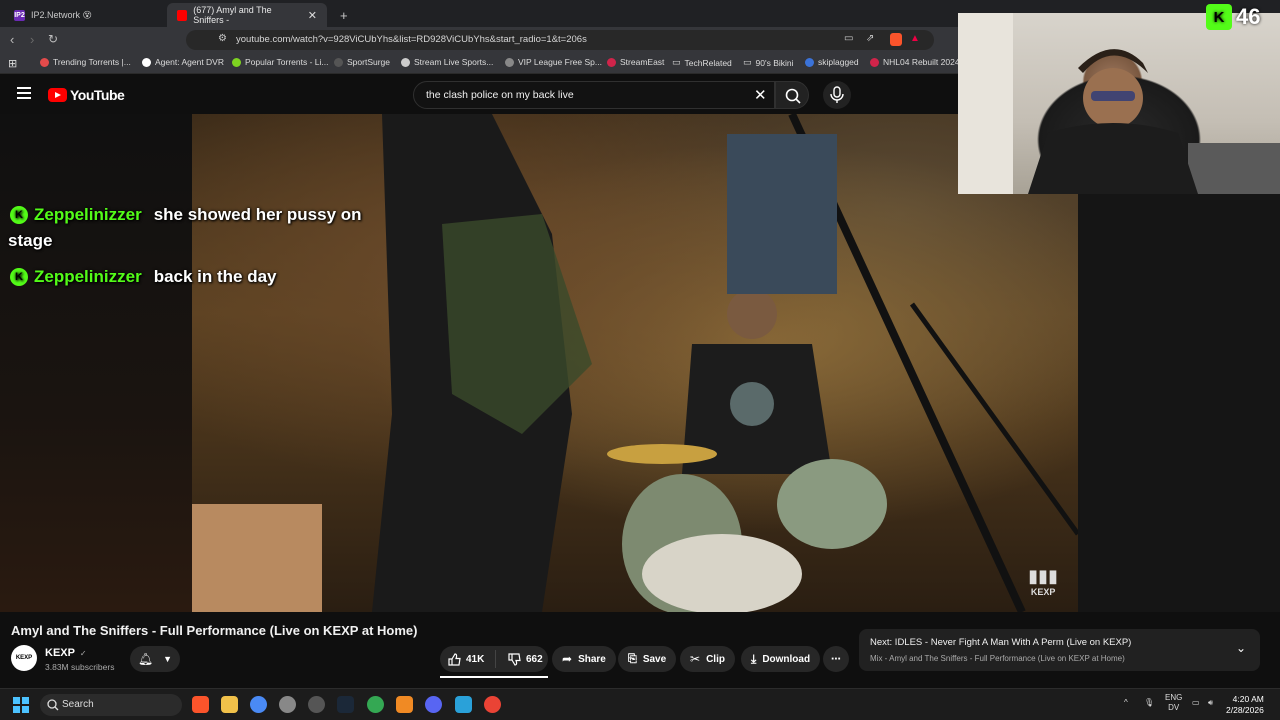 The width and height of the screenshot is (1280, 720). Describe the element at coordinates (1149, 702) in the screenshot. I see `microphone-icon: 🎙︎` at that location.